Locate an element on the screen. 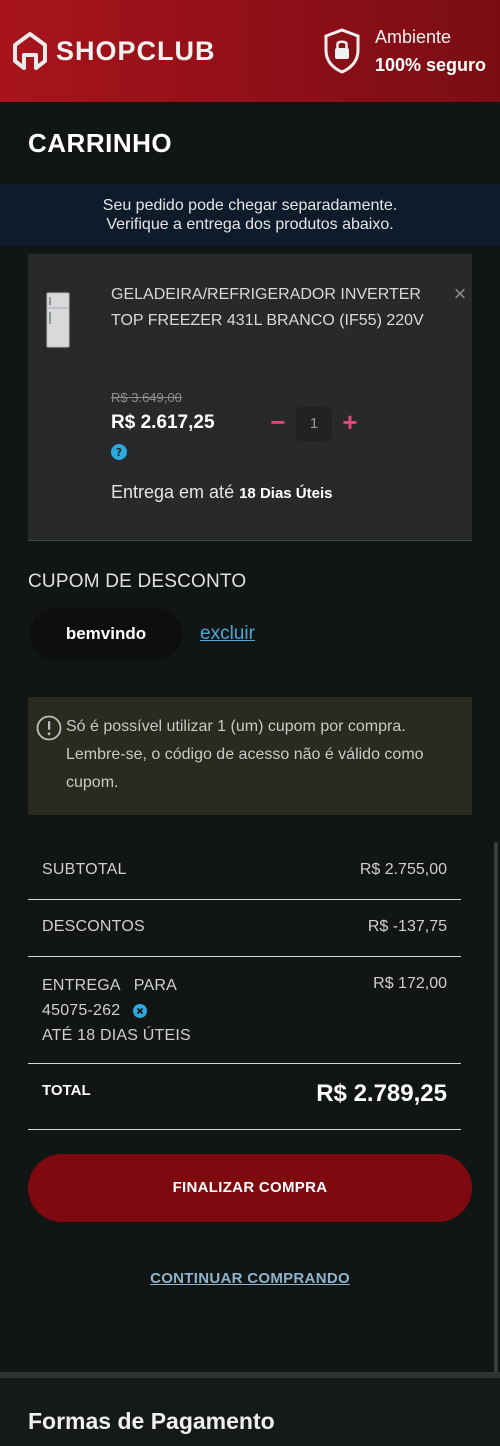 This screenshot has width=500, height=1446. shipping-value: R$ 172,00 is located at coordinates (410, 983).